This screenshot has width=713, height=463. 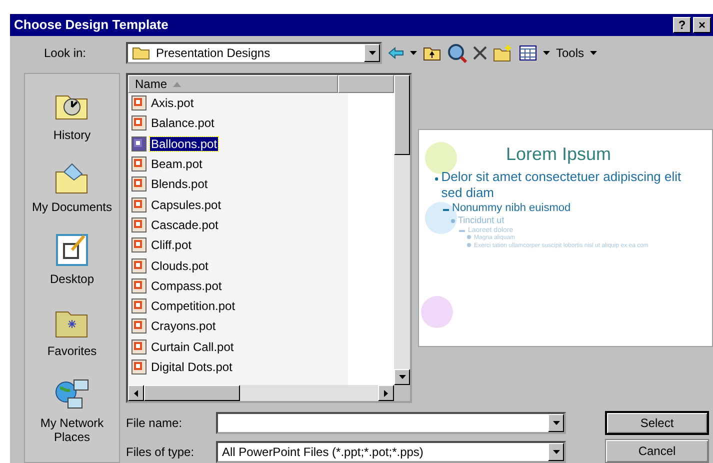 What do you see at coordinates (238, 103) in the screenshot?
I see `file-row: Axis.pot` at bounding box center [238, 103].